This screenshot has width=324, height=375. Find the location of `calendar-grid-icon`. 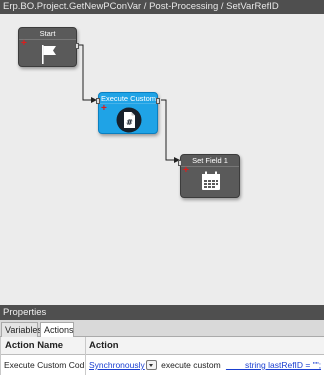

calendar-grid-icon is located at coordinates (211, 180).